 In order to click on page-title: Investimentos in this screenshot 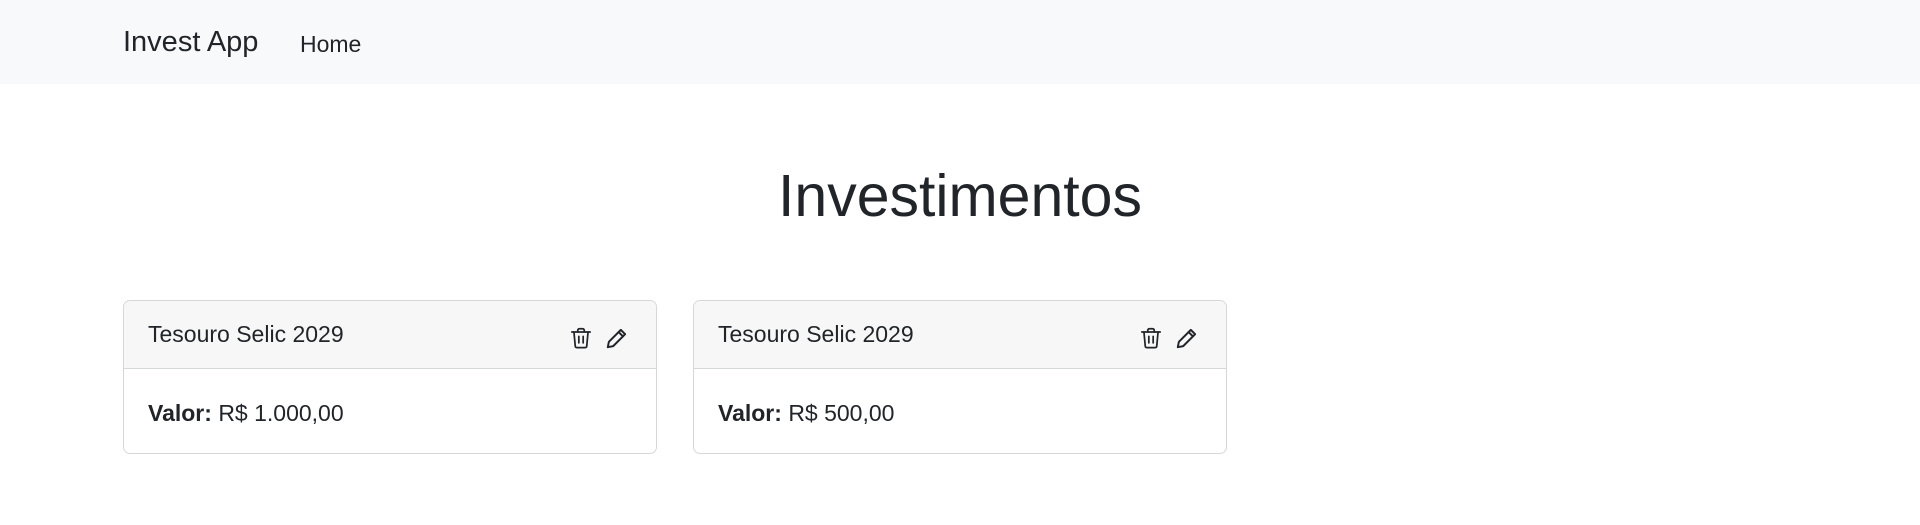, I will do `click(960, 196)`.